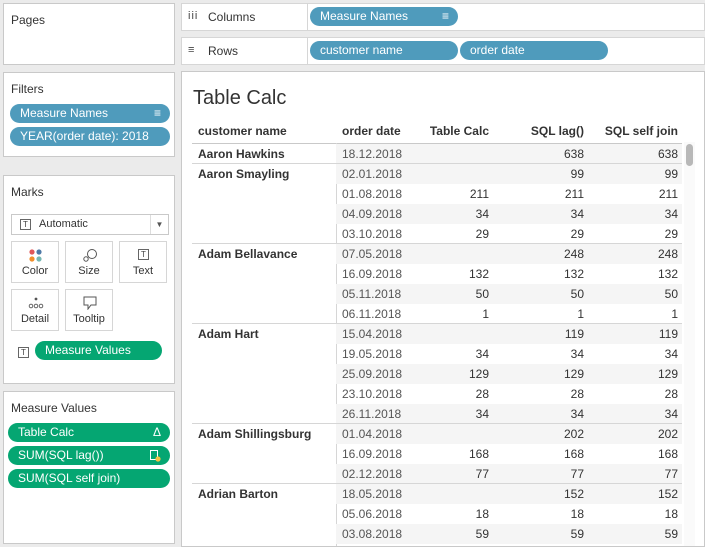 This screenshot has width=705, height=547. Describe the element at coordinates (668, 194) in the screenshot. I see `cell-sql-self-join: 211` at that location.